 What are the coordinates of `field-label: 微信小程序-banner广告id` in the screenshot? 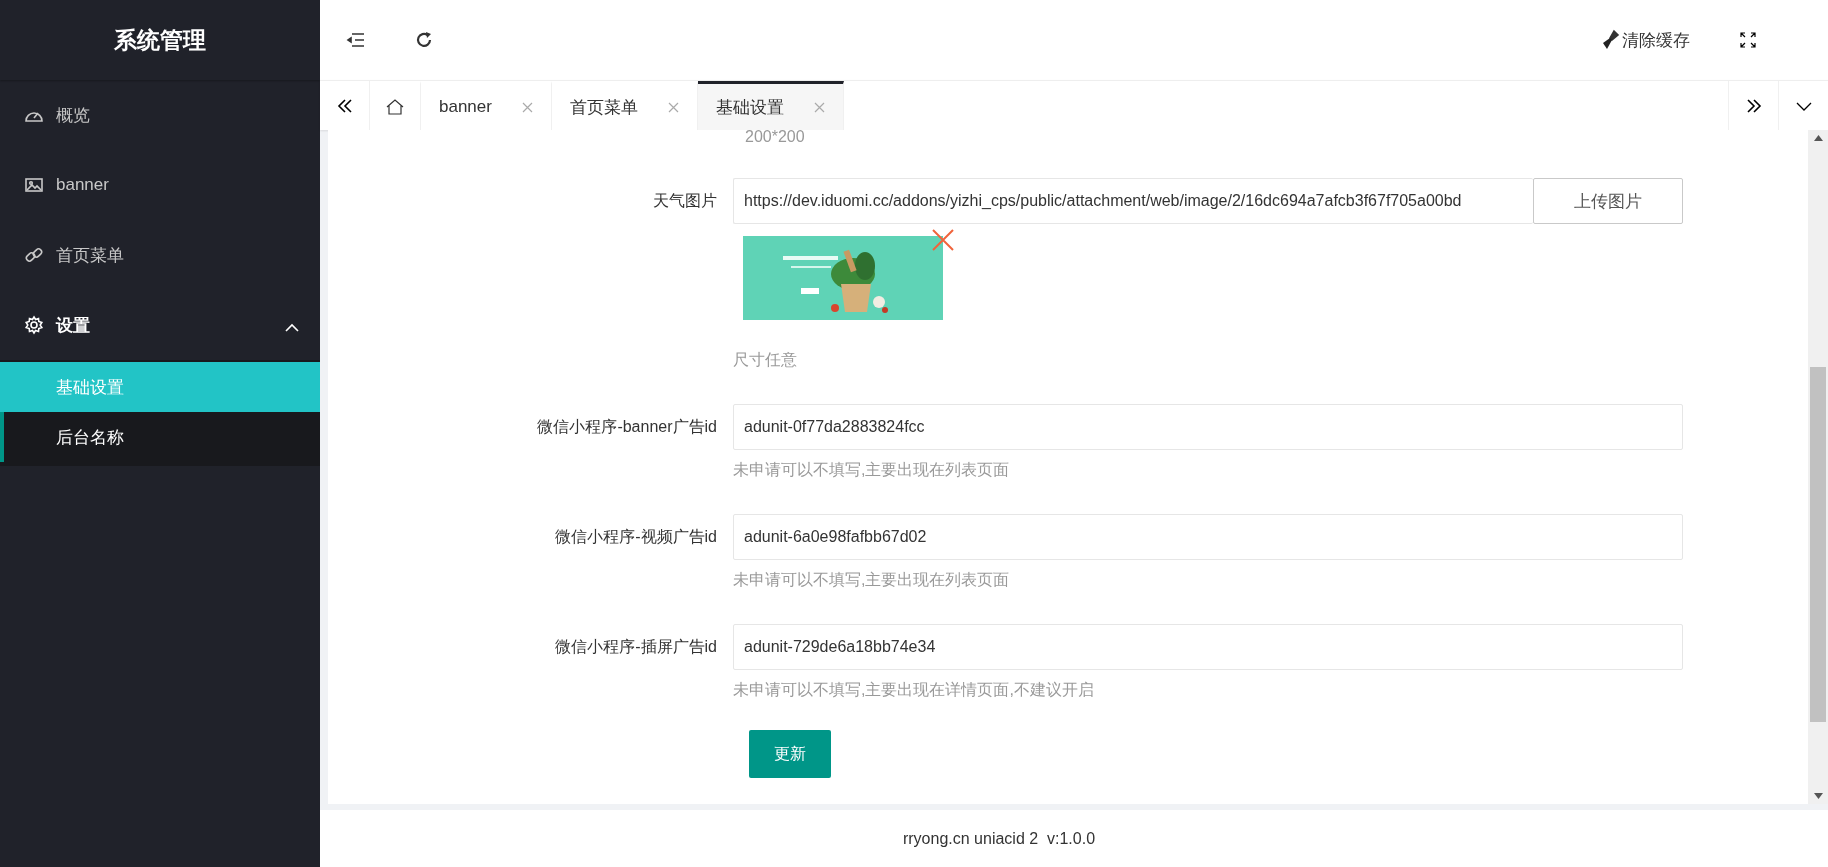 It's located at (627, 427).